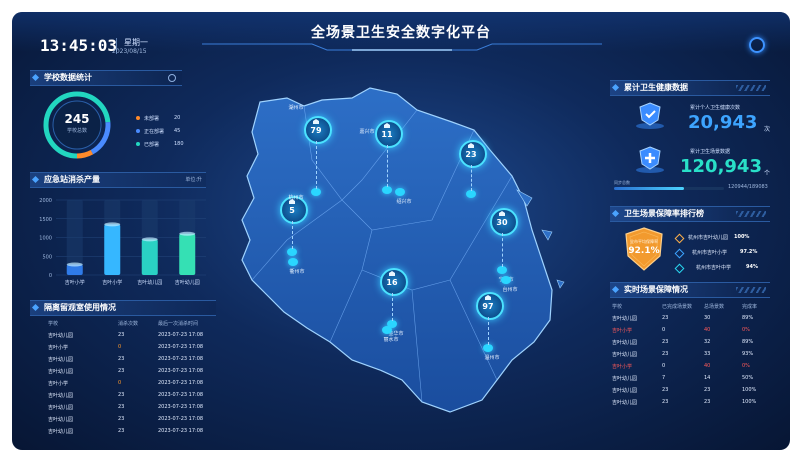  I want to click on cell-total: 30, so click(707, 318).